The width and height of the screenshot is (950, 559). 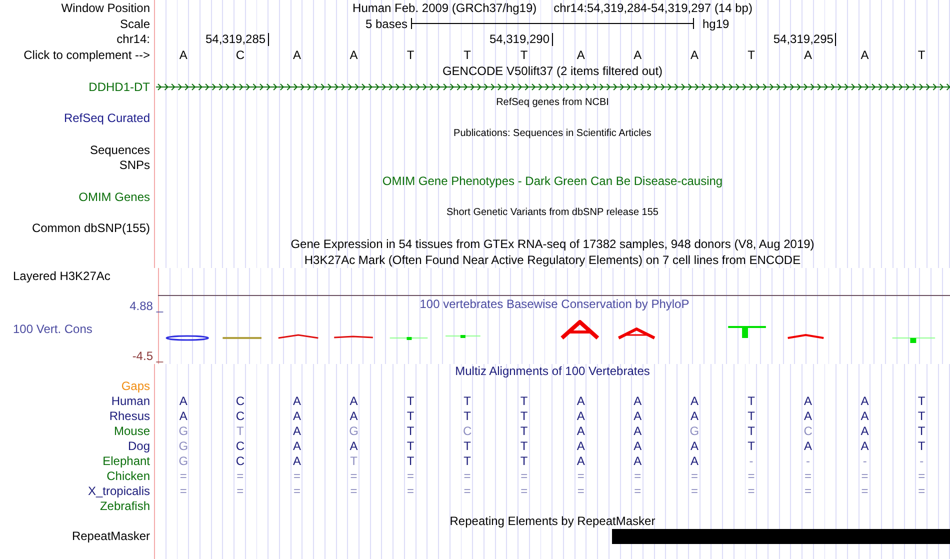 I want to click on track-label: SNPs, so click(x=134, y=165).